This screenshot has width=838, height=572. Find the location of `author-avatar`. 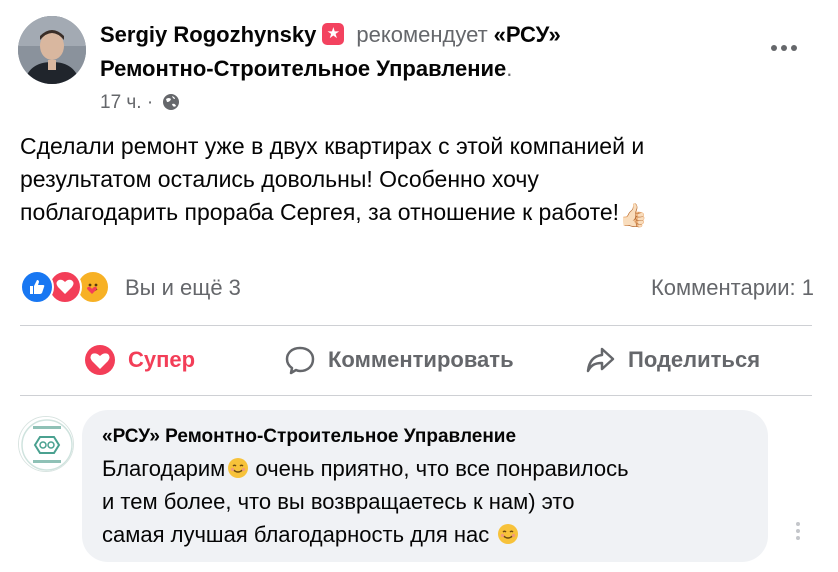

author-avatar is located at coordinates (52, 50).